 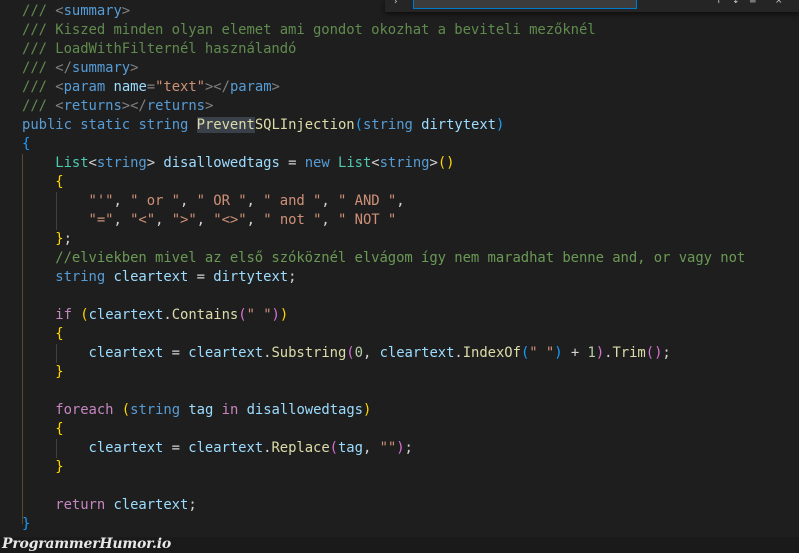 I want to click on code-token: <, so click(x=92, y=163).